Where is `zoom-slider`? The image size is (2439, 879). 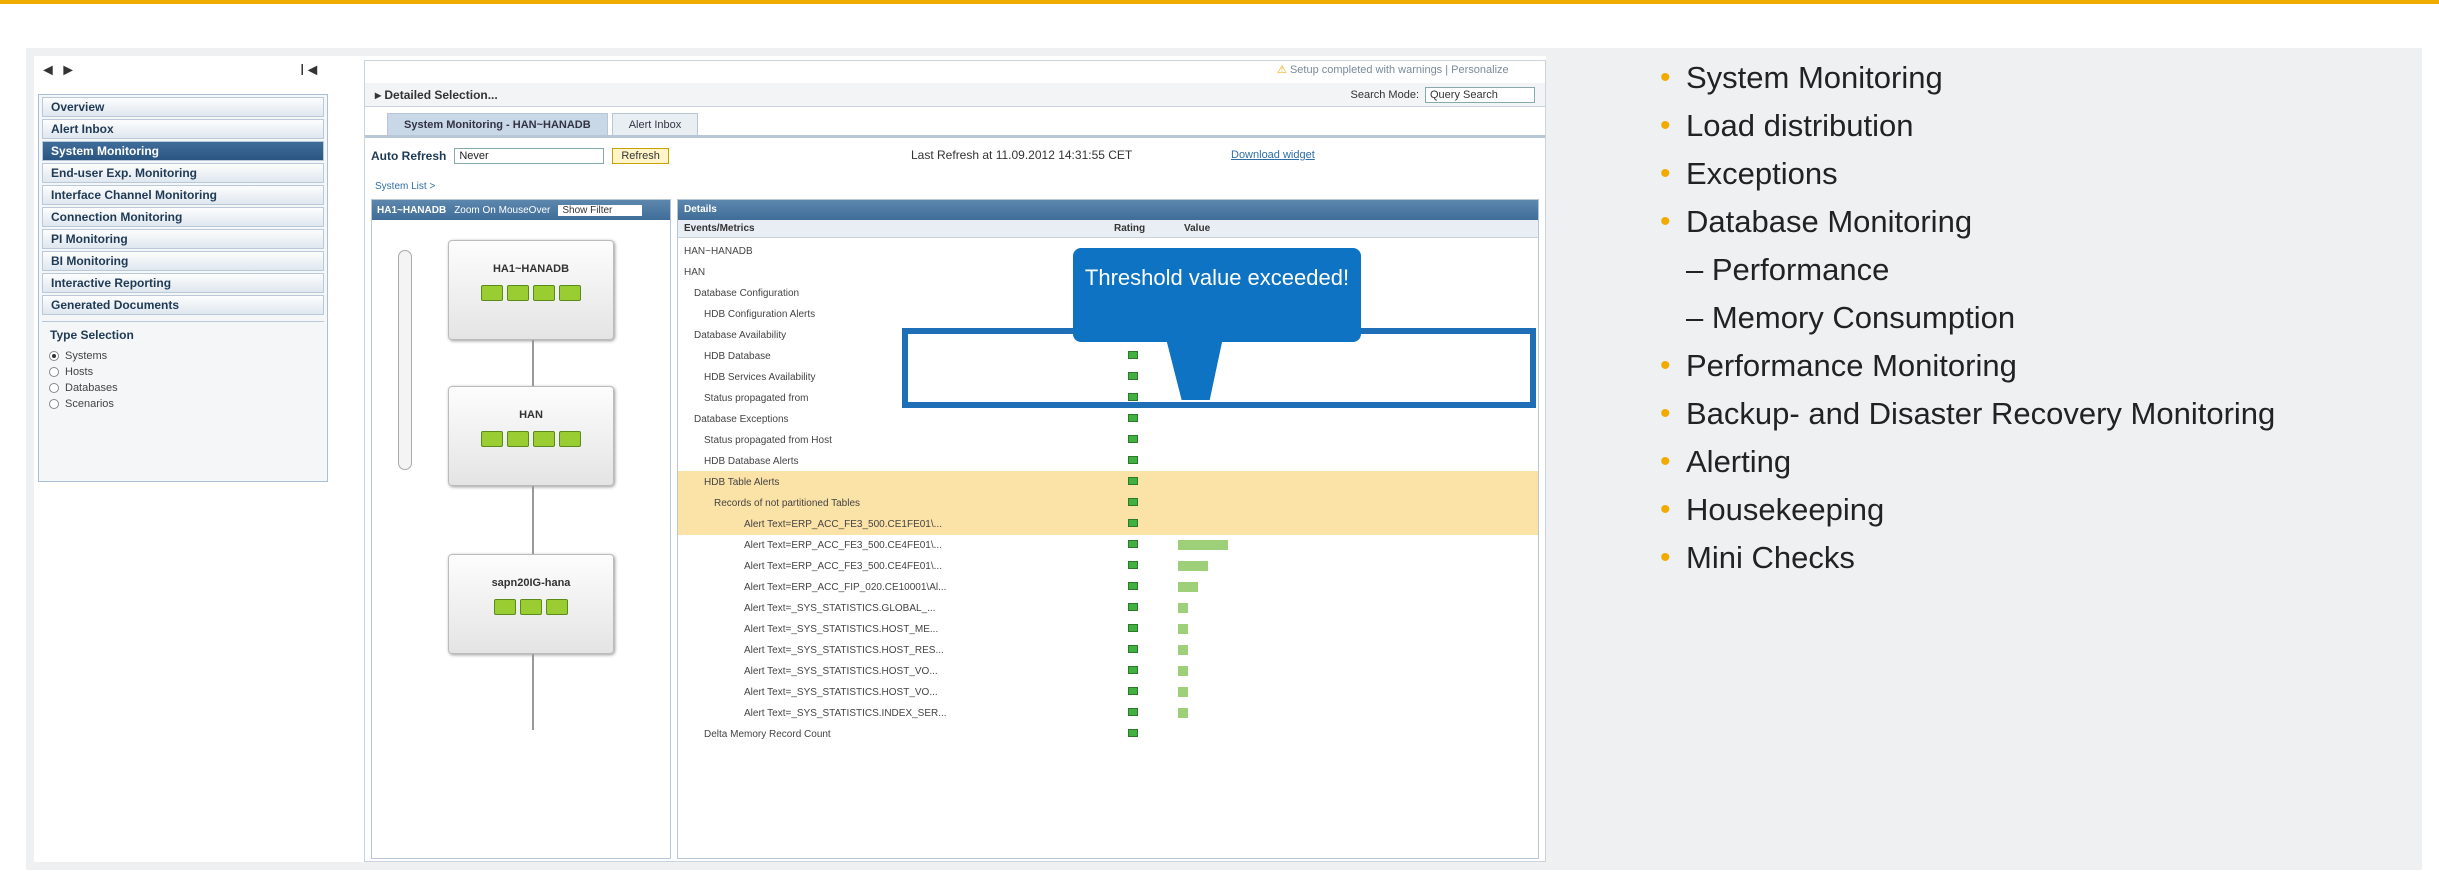
zoom-slider is located at coordinates (405, 360).